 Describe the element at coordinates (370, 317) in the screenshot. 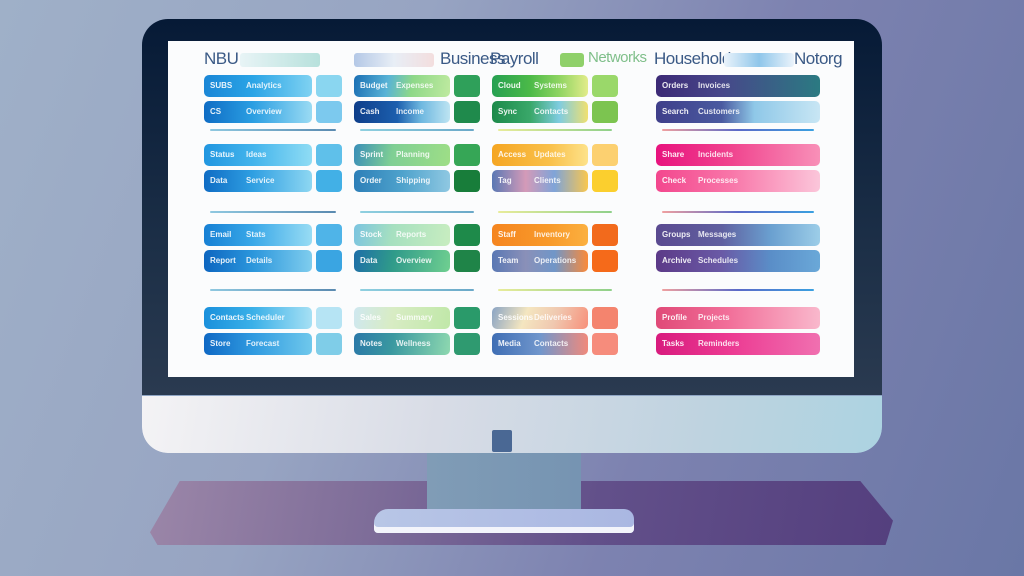

I see `card-label: Sales` at that location.